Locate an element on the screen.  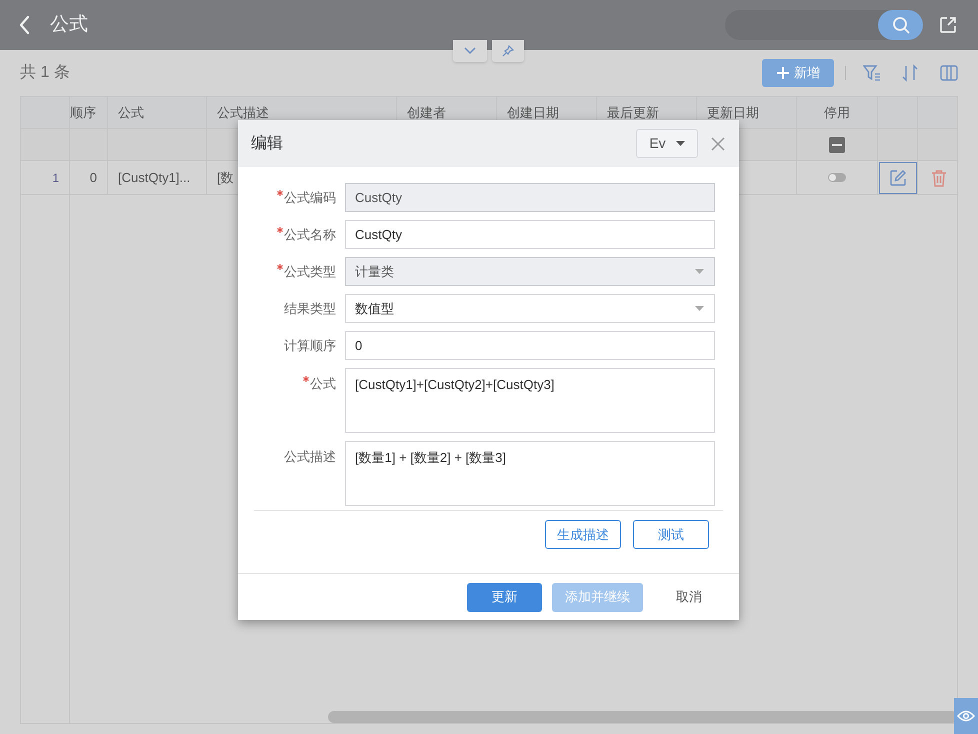
field-label: 公式名称 is located at coordinates (299, 234).